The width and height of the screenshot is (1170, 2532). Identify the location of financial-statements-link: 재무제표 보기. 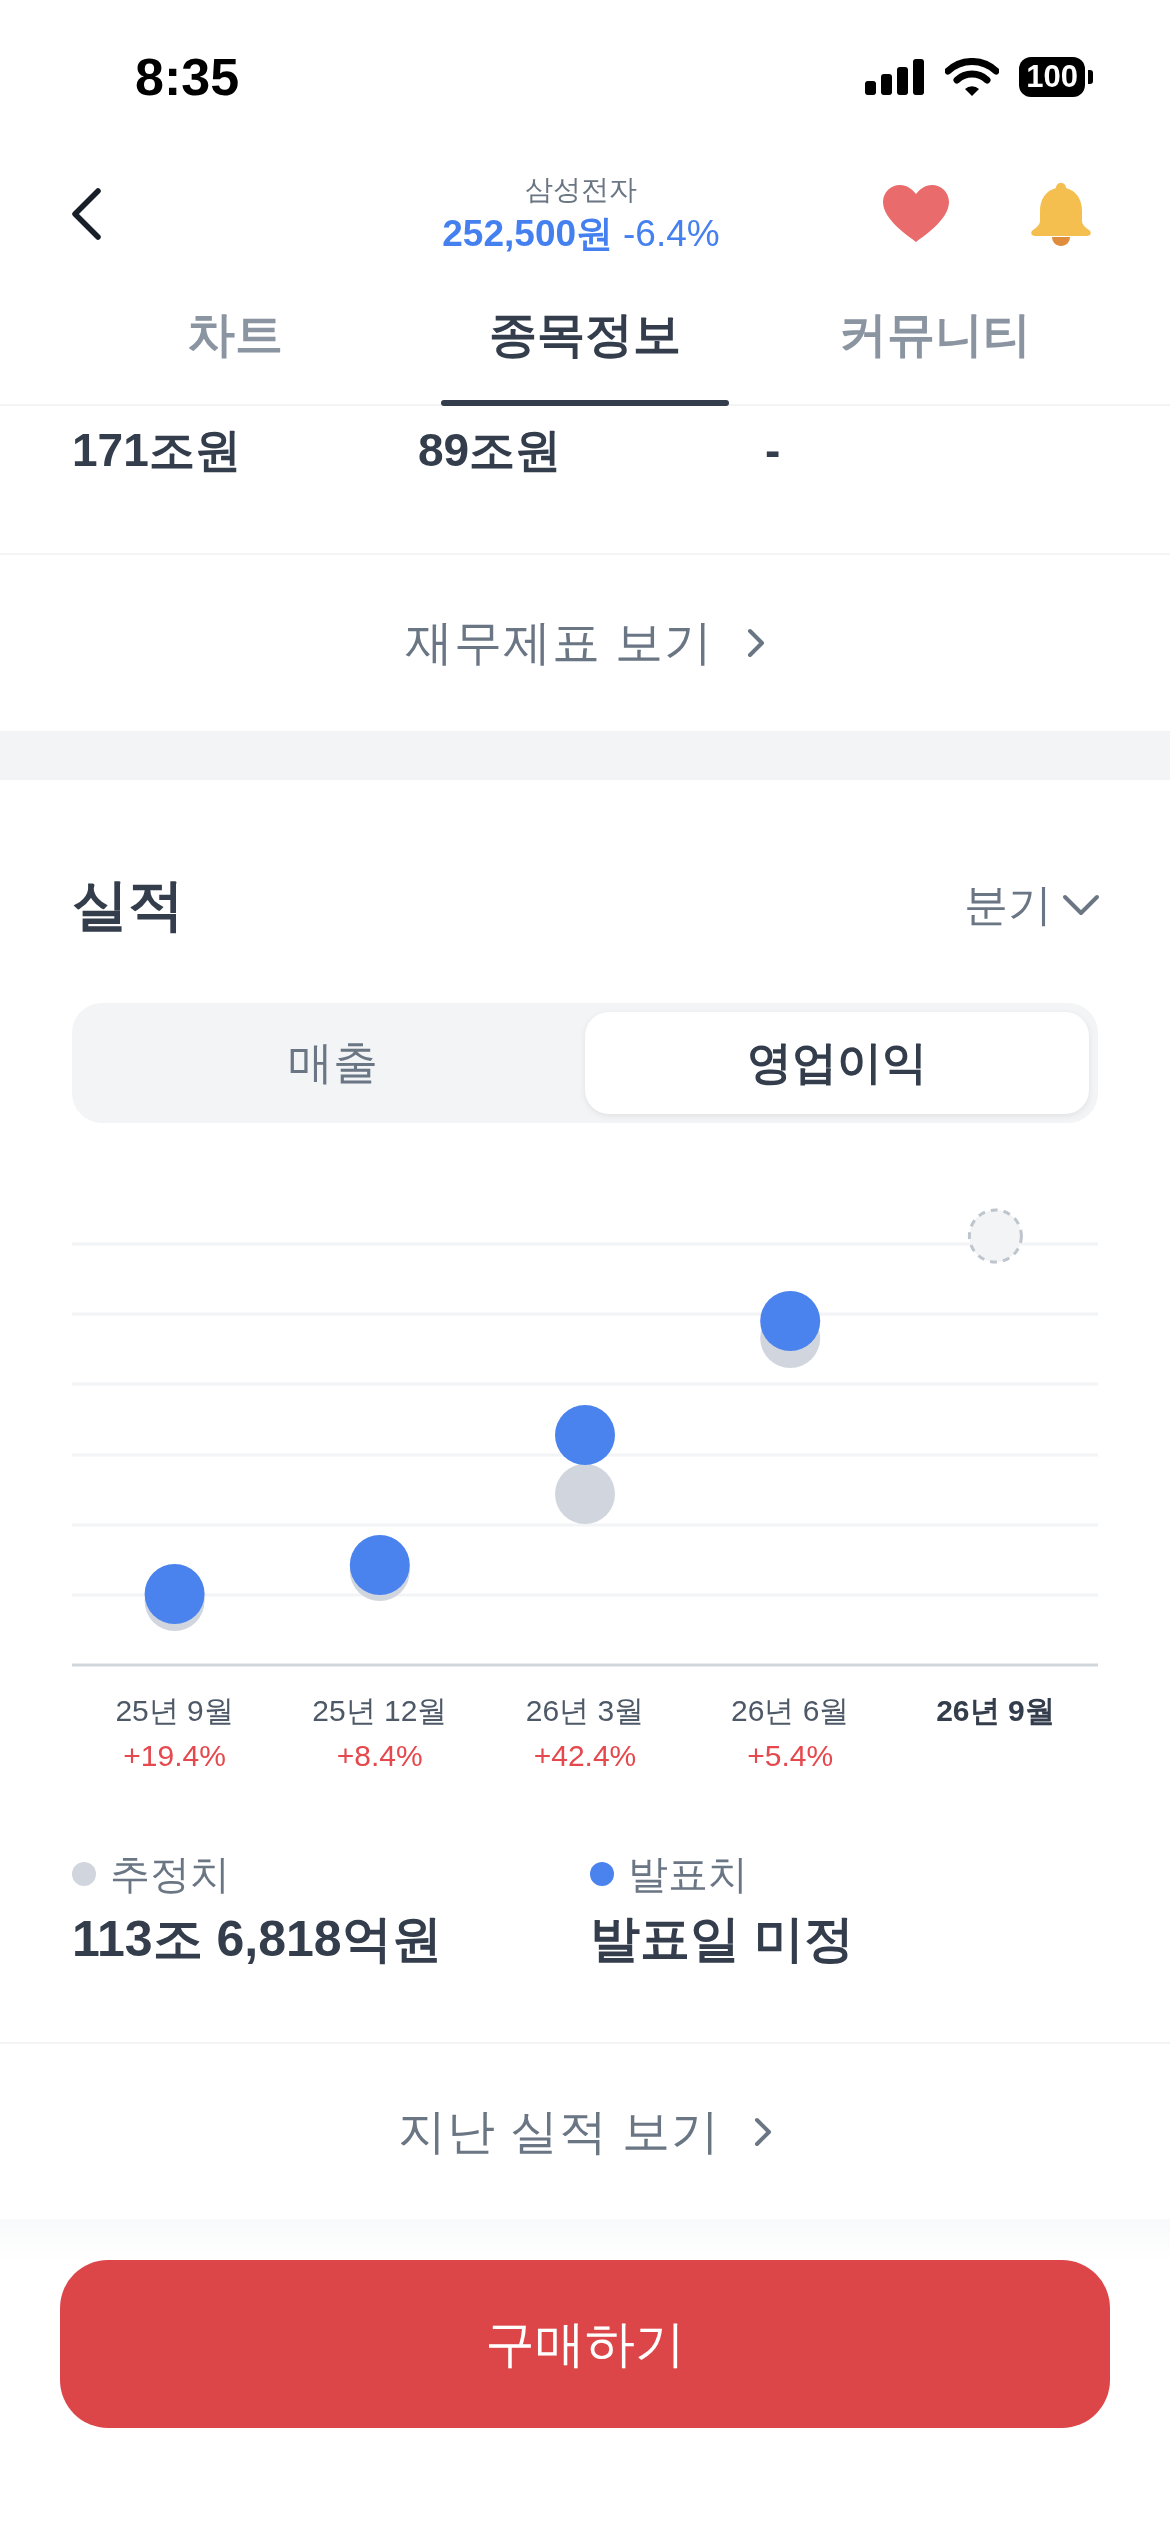
(585, 643).